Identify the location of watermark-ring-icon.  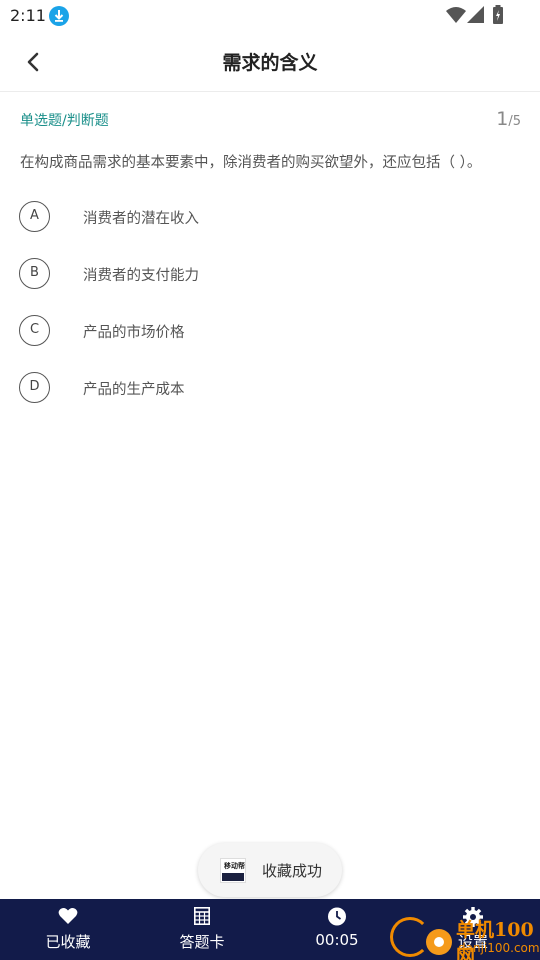
(410, 937).